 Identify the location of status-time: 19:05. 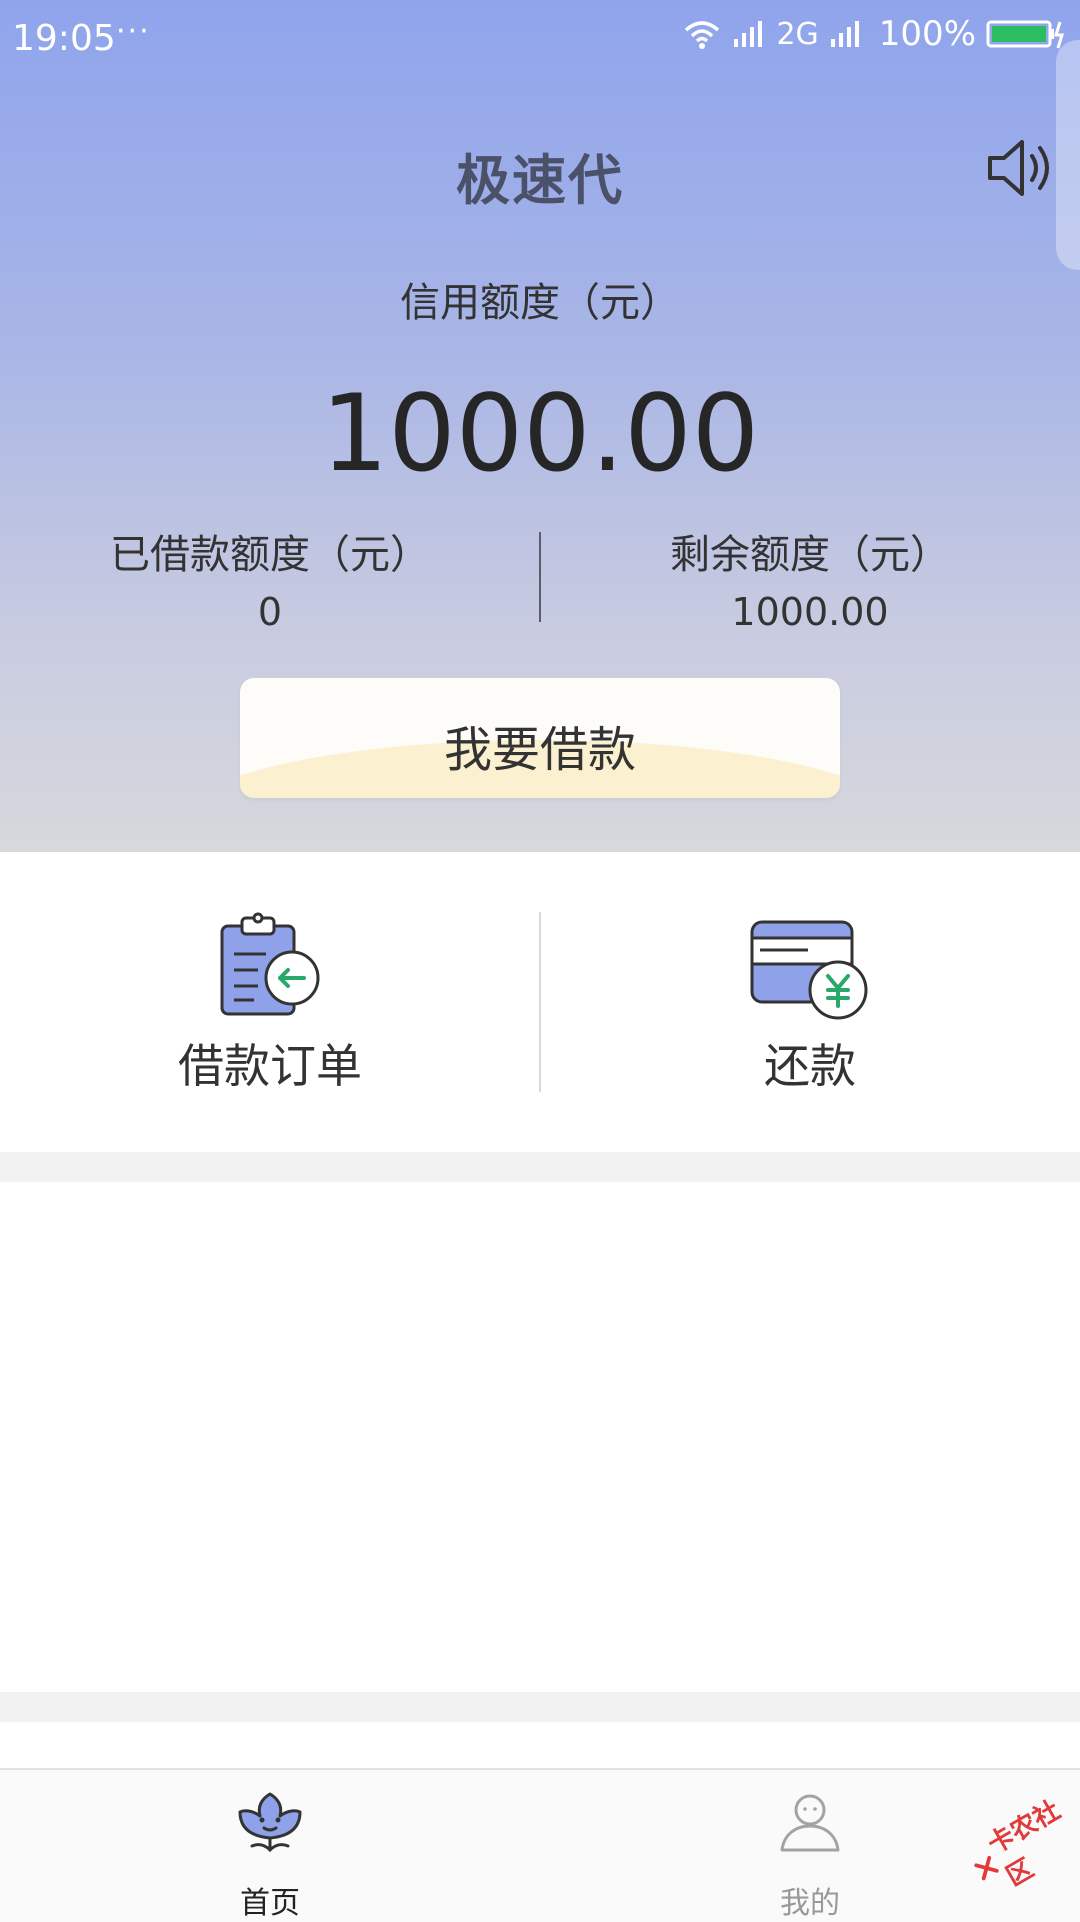
(64, 38).